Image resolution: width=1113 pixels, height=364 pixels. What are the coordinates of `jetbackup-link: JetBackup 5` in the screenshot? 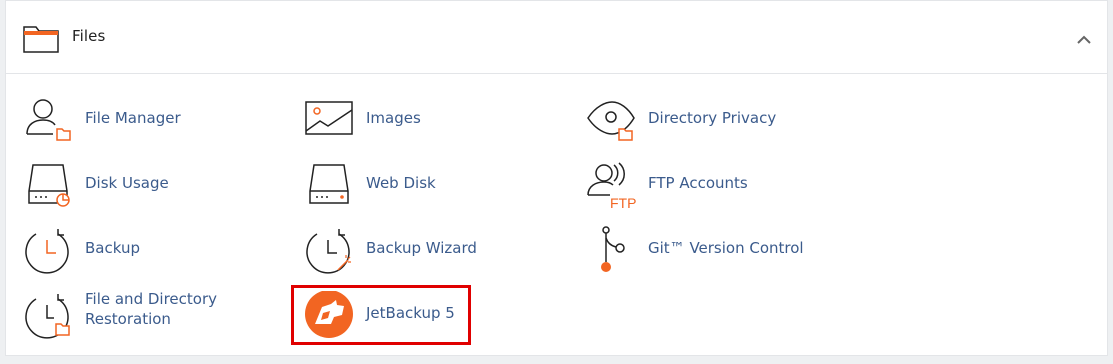 It's located at (384, 316).